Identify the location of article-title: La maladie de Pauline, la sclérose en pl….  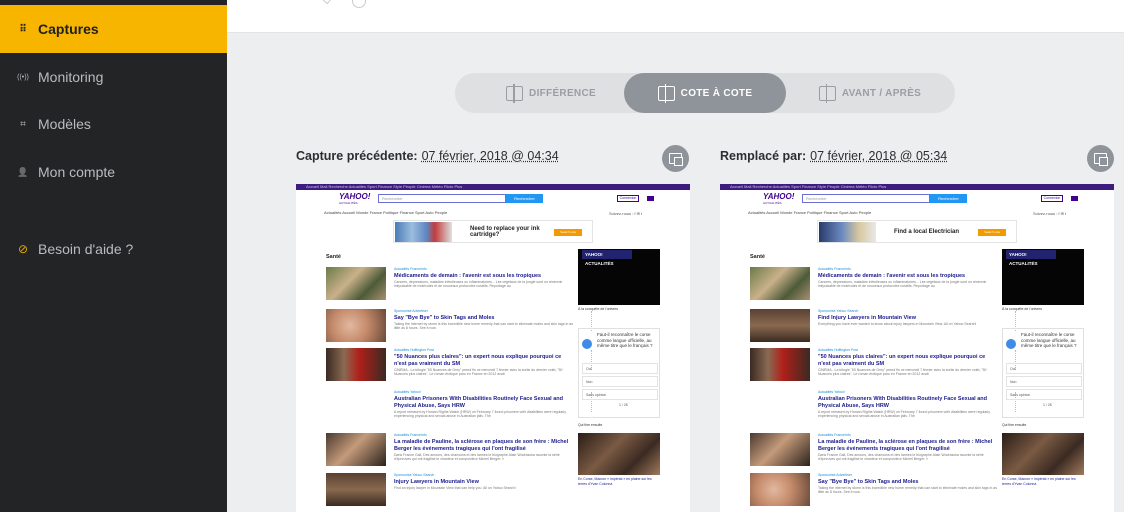
(905, 445).